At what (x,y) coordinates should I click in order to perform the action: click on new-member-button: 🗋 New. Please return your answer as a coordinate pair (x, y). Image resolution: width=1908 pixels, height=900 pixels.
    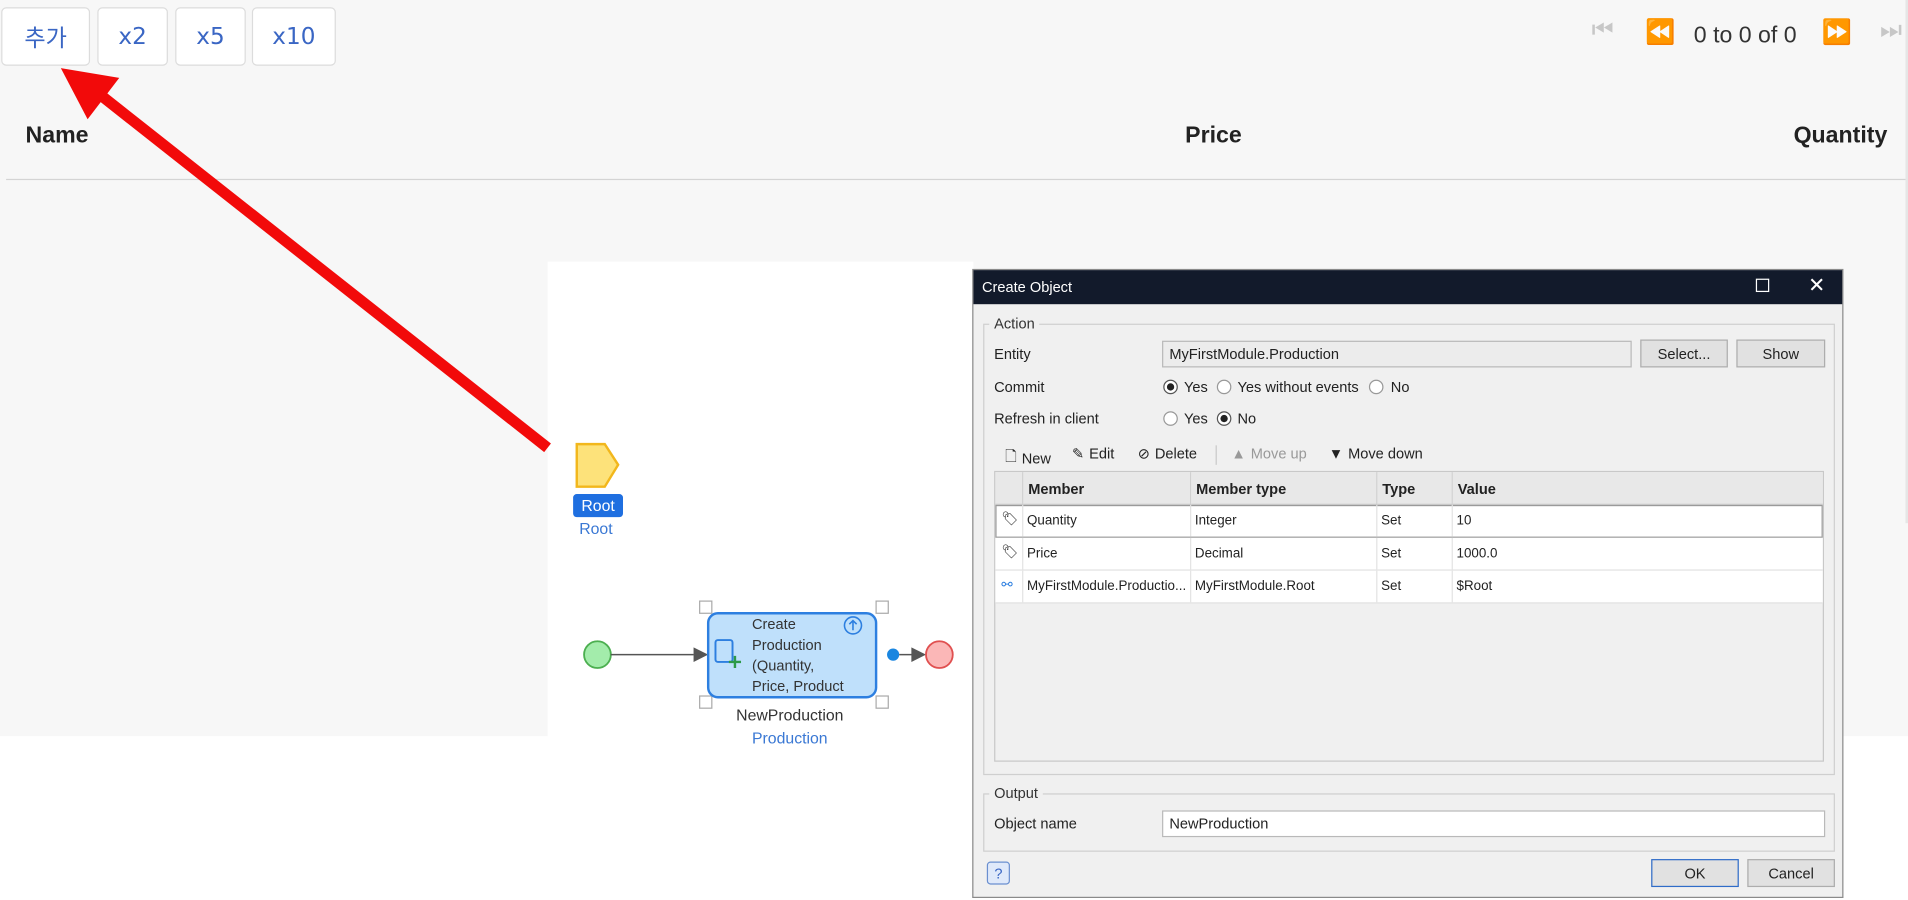
    Looking at the image, I should click on (1028, 458).